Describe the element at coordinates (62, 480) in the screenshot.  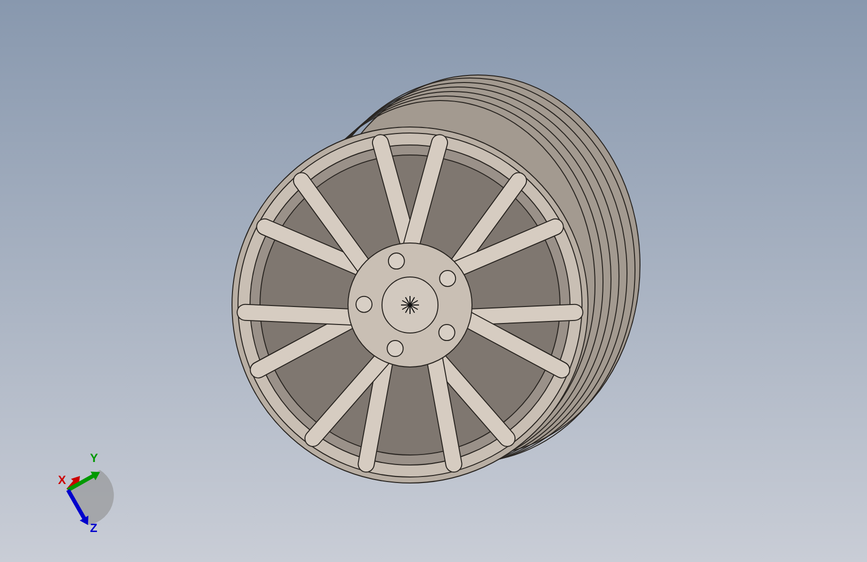
I see `axis-label: X` at that location.